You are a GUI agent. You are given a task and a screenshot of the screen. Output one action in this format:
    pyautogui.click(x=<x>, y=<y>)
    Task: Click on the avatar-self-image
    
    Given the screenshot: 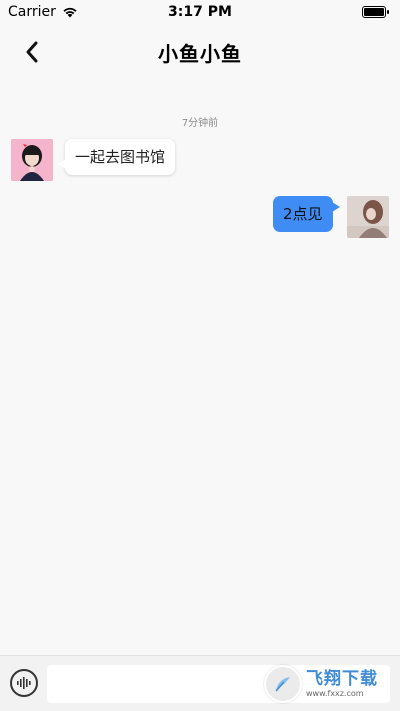 What is the action you would take?
    pyautogui.click(x=368, y=217)
    